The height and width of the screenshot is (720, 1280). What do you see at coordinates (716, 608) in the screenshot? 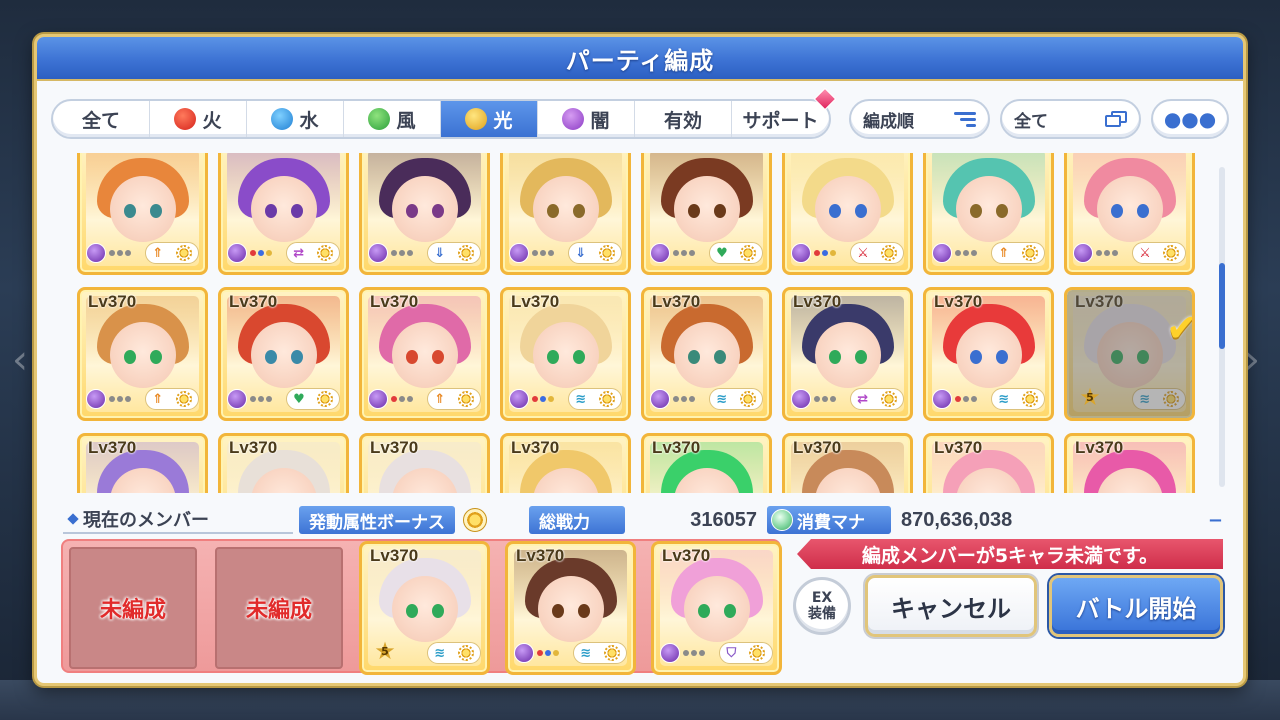
I see `character-card: Lv370 ⛉` at bounding box center [716, 608].